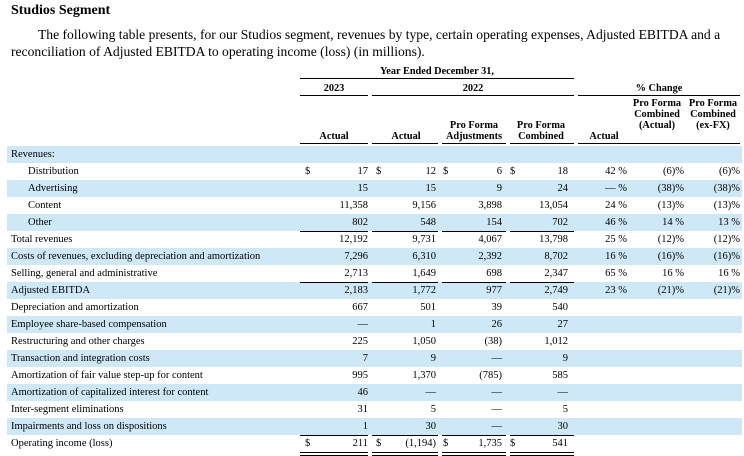 Image resolution: width=744 pixels, height=456 pixels. What do you see at coordinates (729, 171) in the screenshot?
I see `cell-p3: (6)%` at bounding box center [729, 171].